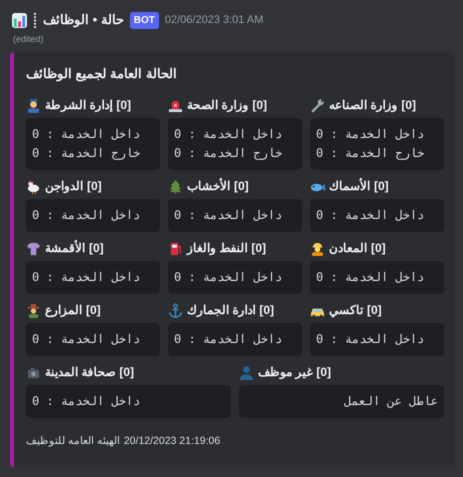 This screenshot has height=477, width=463. What do you see at coordinates (33, 186) in the screenshot?
I see `chicken-icon` at bounding box center [33, 186].